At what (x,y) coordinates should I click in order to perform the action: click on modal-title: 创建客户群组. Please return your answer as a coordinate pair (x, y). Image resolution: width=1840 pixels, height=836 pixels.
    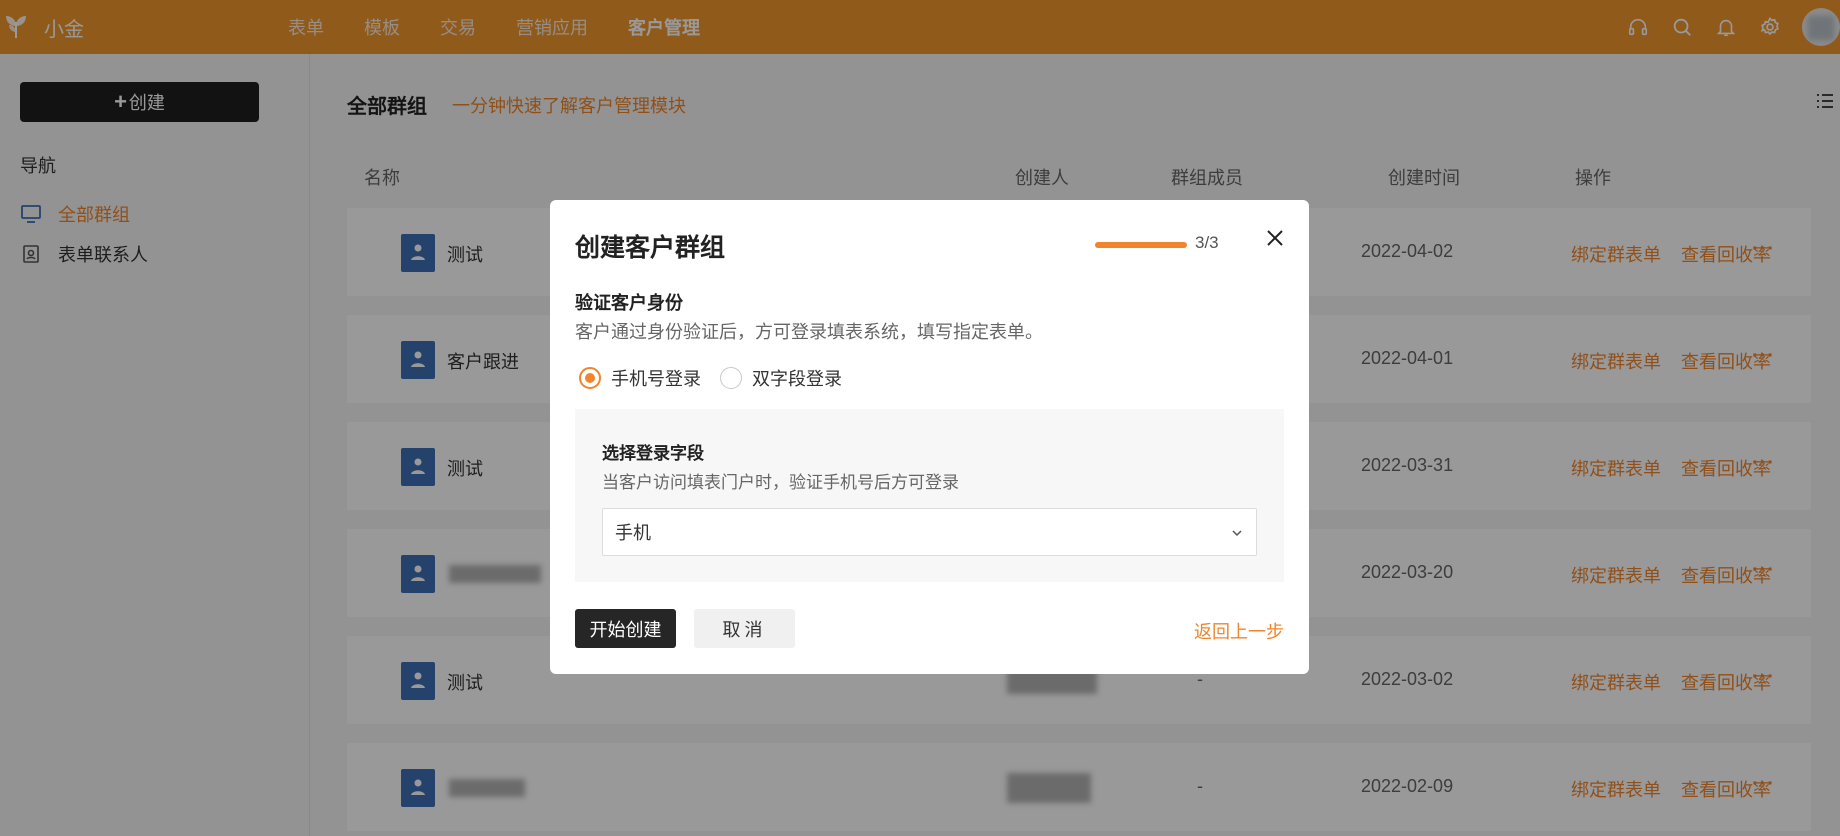
    Looking at the image, I should click on (650, 248).